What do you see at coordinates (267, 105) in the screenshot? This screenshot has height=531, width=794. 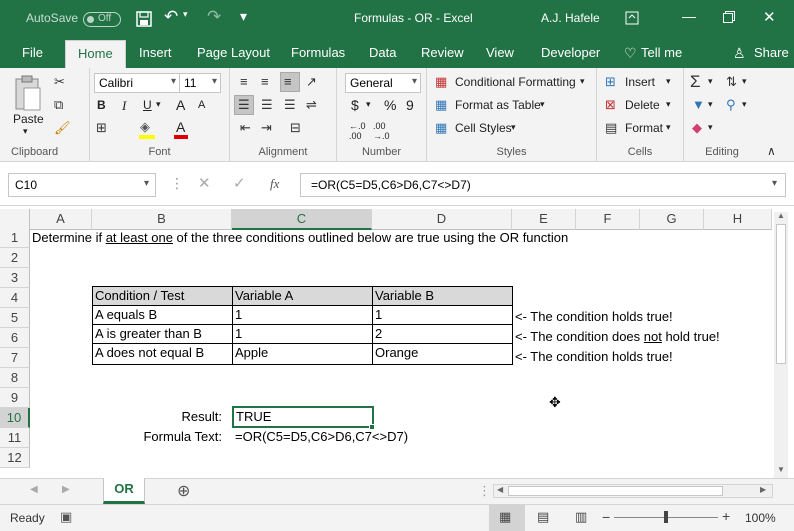 I see `align-center-icon: ☰` at bounding box center [267, 105].